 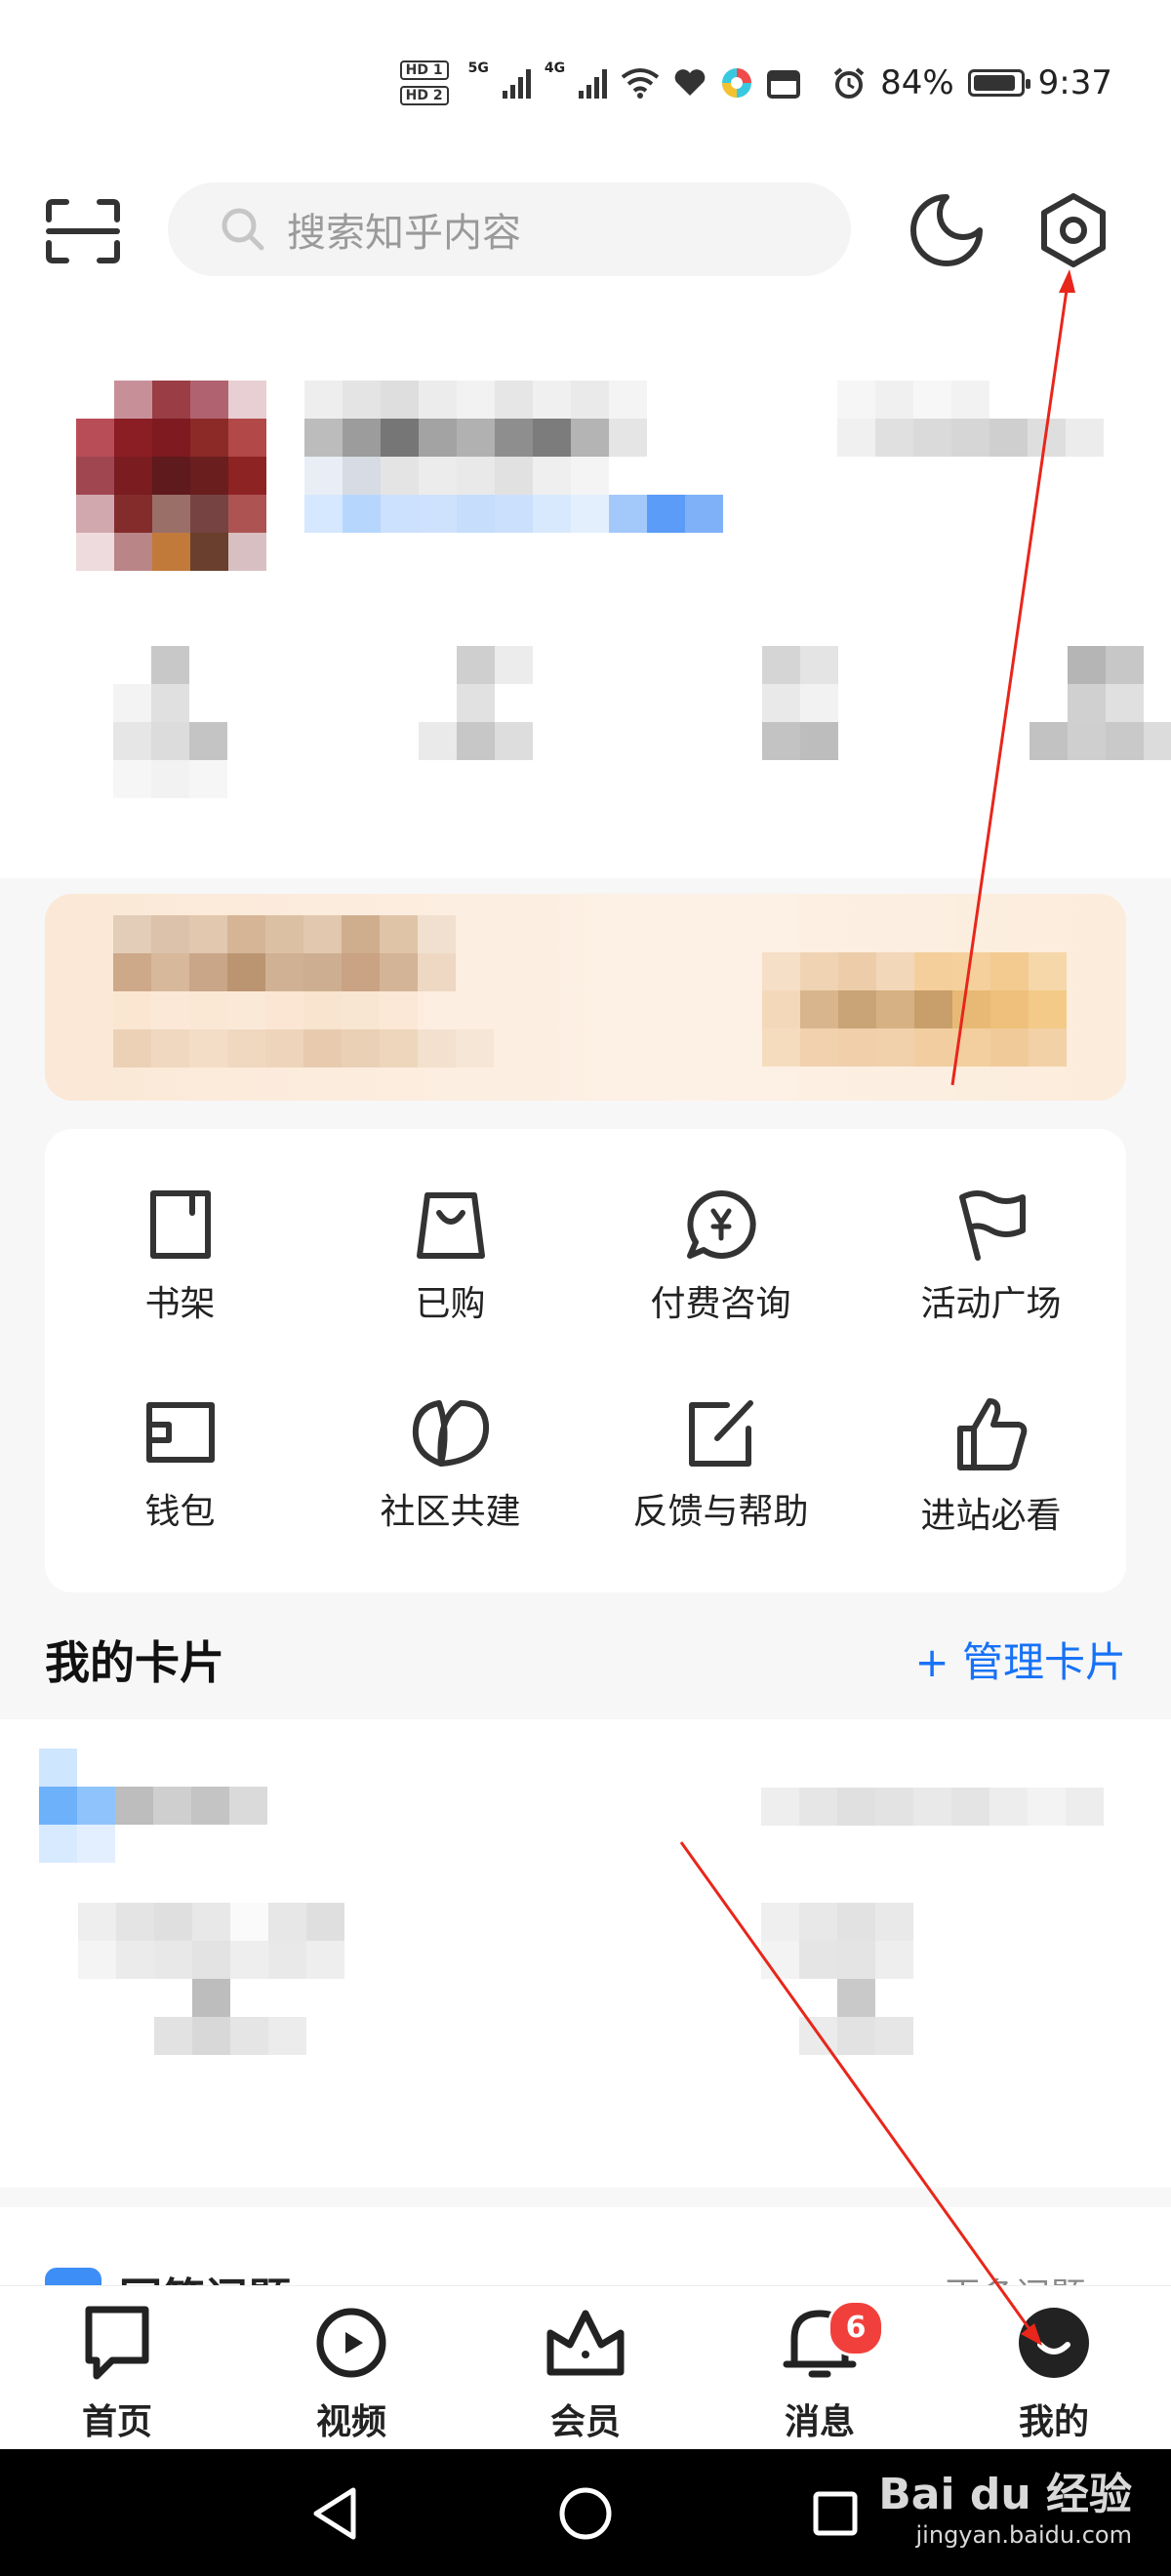 I want to click on moon-icon, so click(x=947, y=230).